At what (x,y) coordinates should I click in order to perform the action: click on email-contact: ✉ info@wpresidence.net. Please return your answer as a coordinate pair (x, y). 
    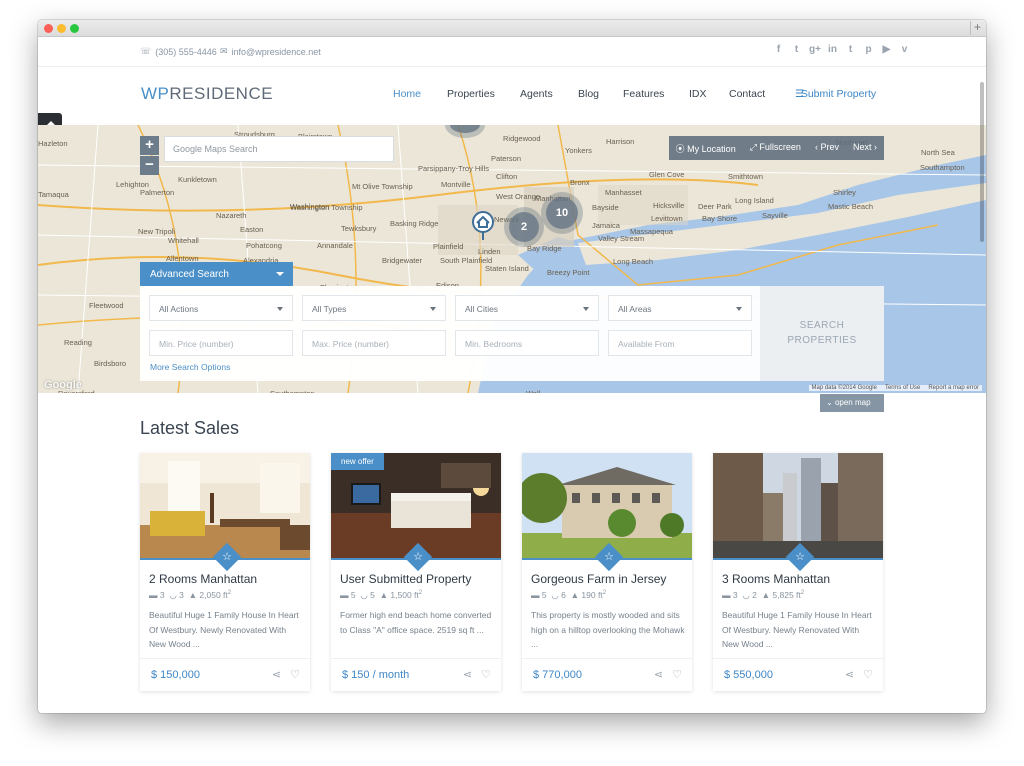
    Looking at the image, I should click on (270, 51).